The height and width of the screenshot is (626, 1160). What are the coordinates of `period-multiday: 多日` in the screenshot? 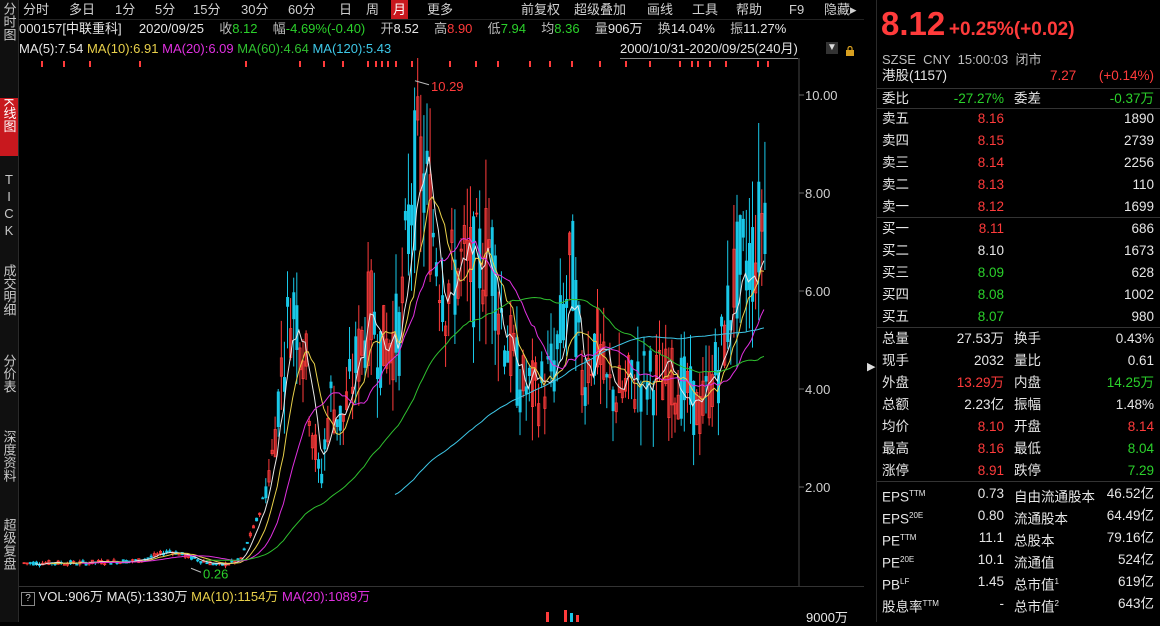 It's located at (82, 9).